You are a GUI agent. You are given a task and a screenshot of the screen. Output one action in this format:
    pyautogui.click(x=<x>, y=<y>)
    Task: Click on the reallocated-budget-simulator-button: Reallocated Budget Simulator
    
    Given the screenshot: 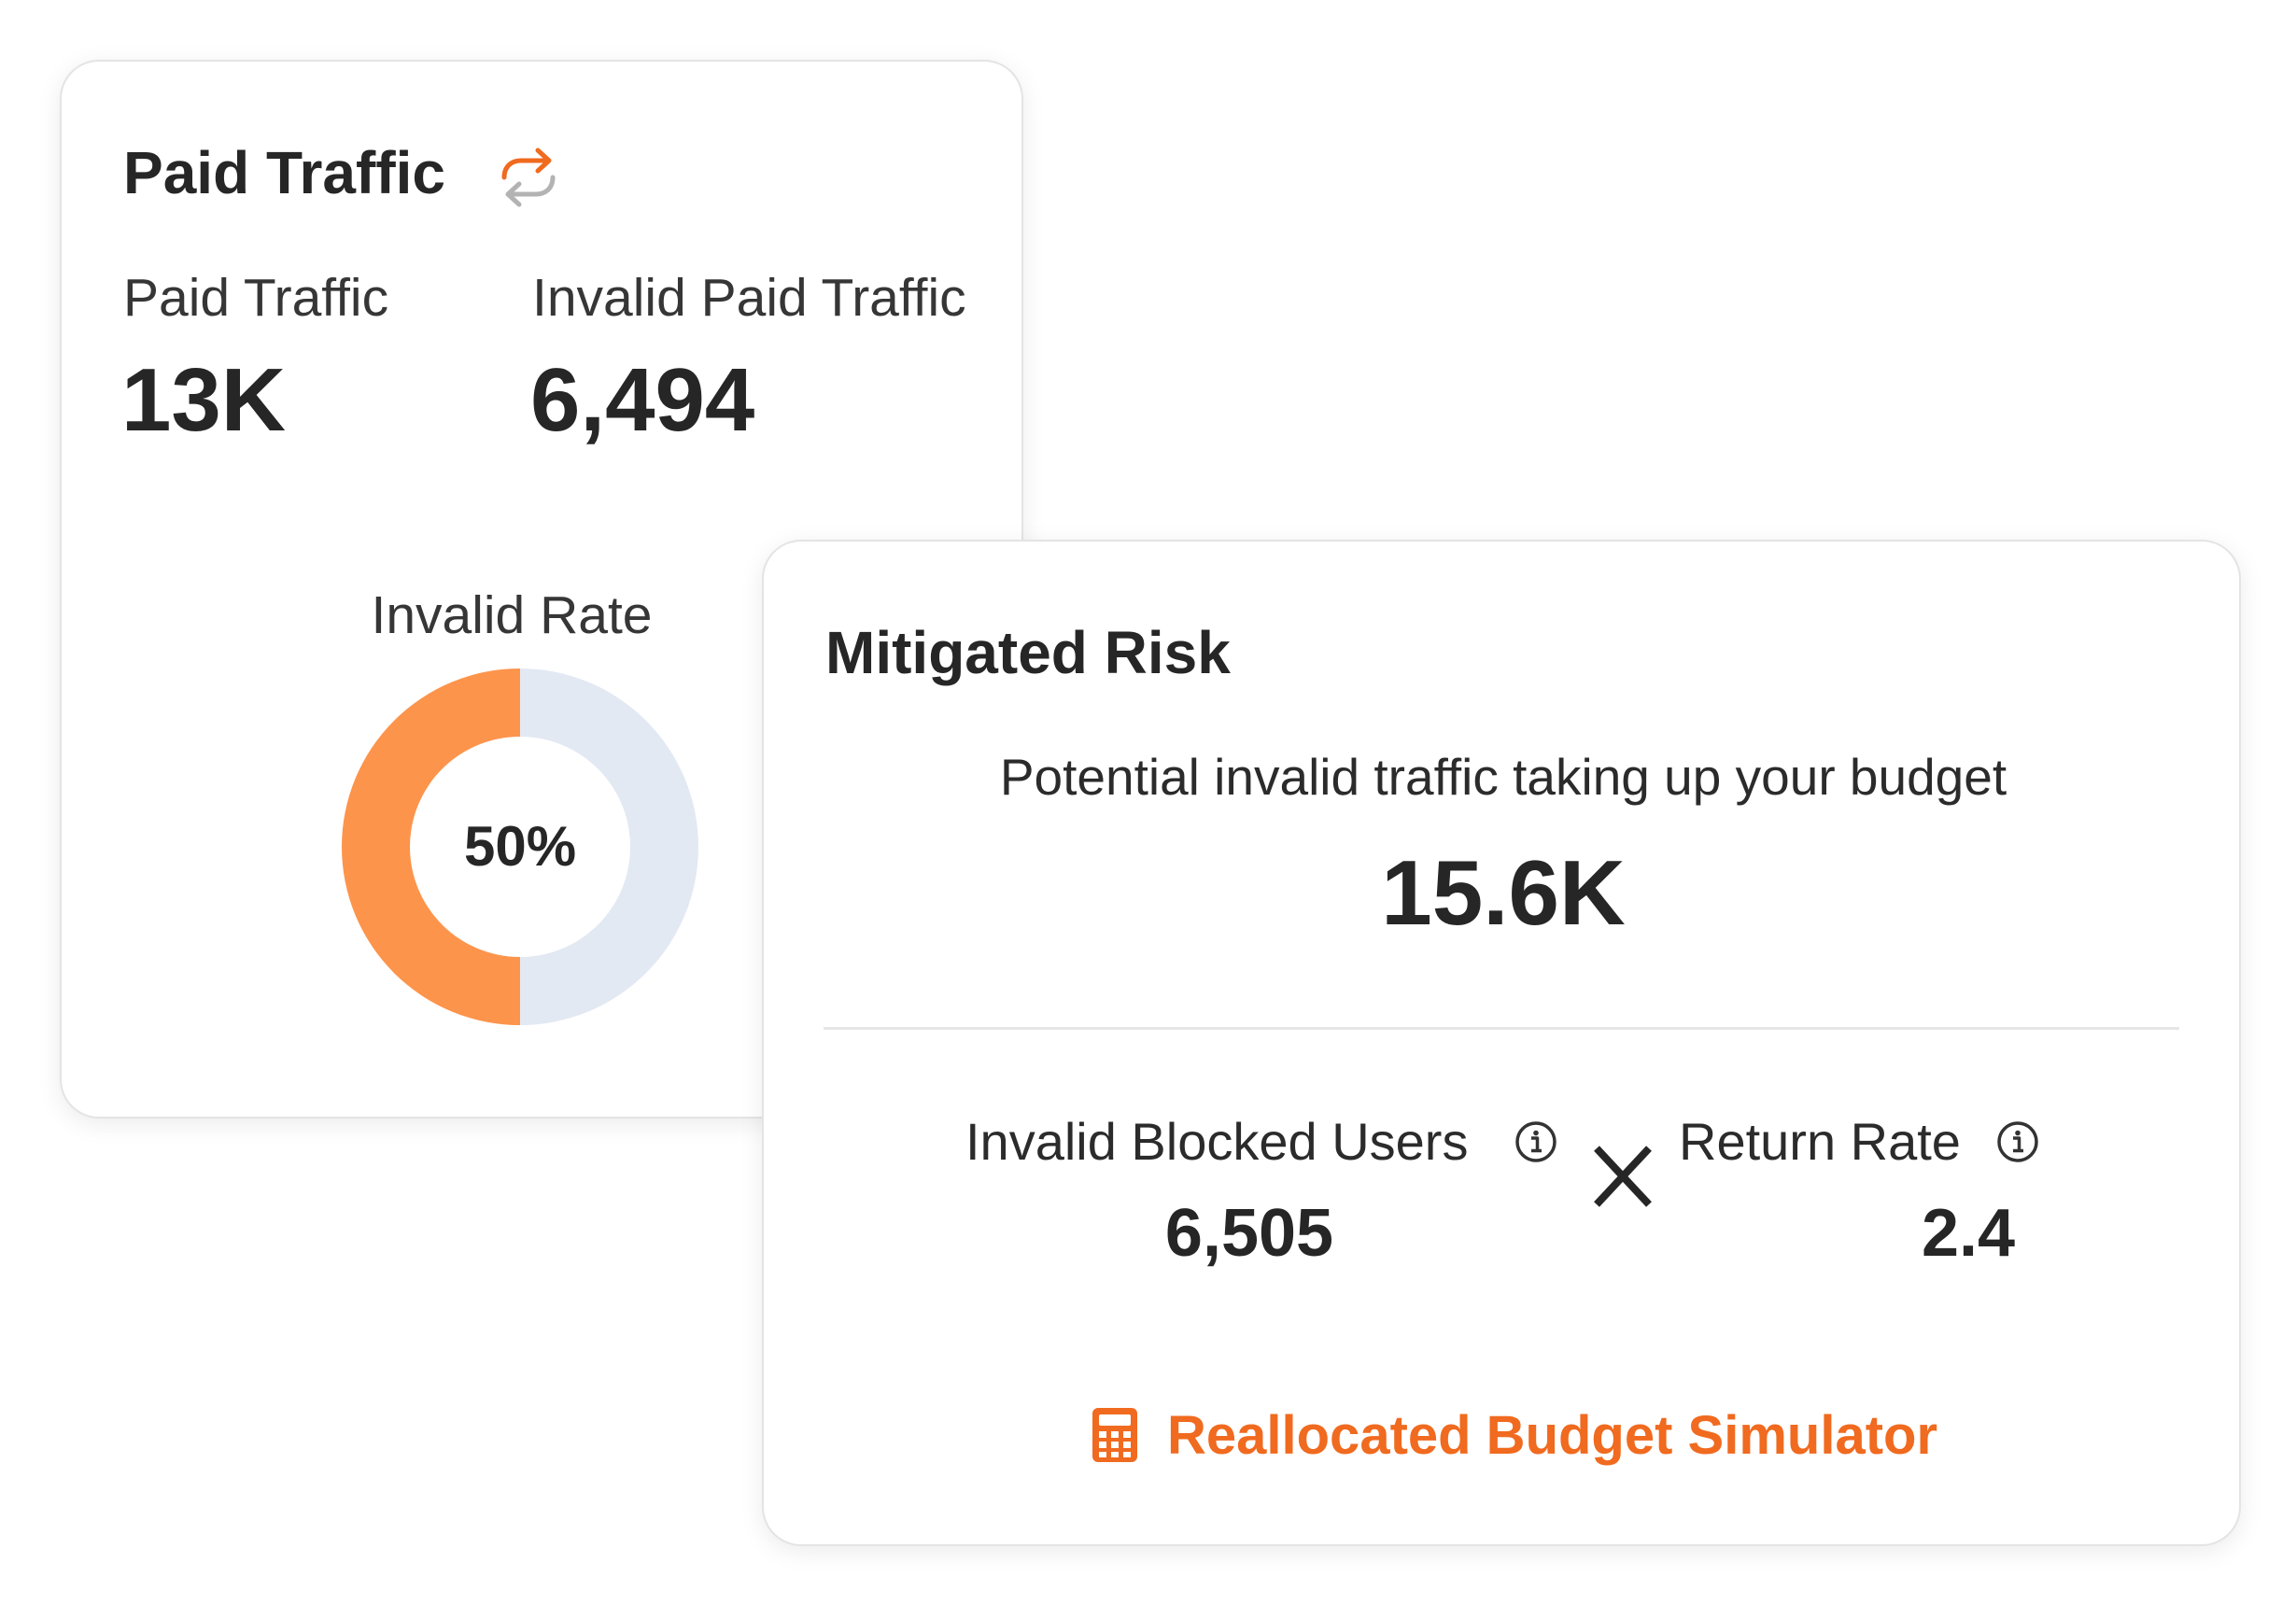 What is the action you would take?
    pyautogui.click(x=1514, y=1435)
    